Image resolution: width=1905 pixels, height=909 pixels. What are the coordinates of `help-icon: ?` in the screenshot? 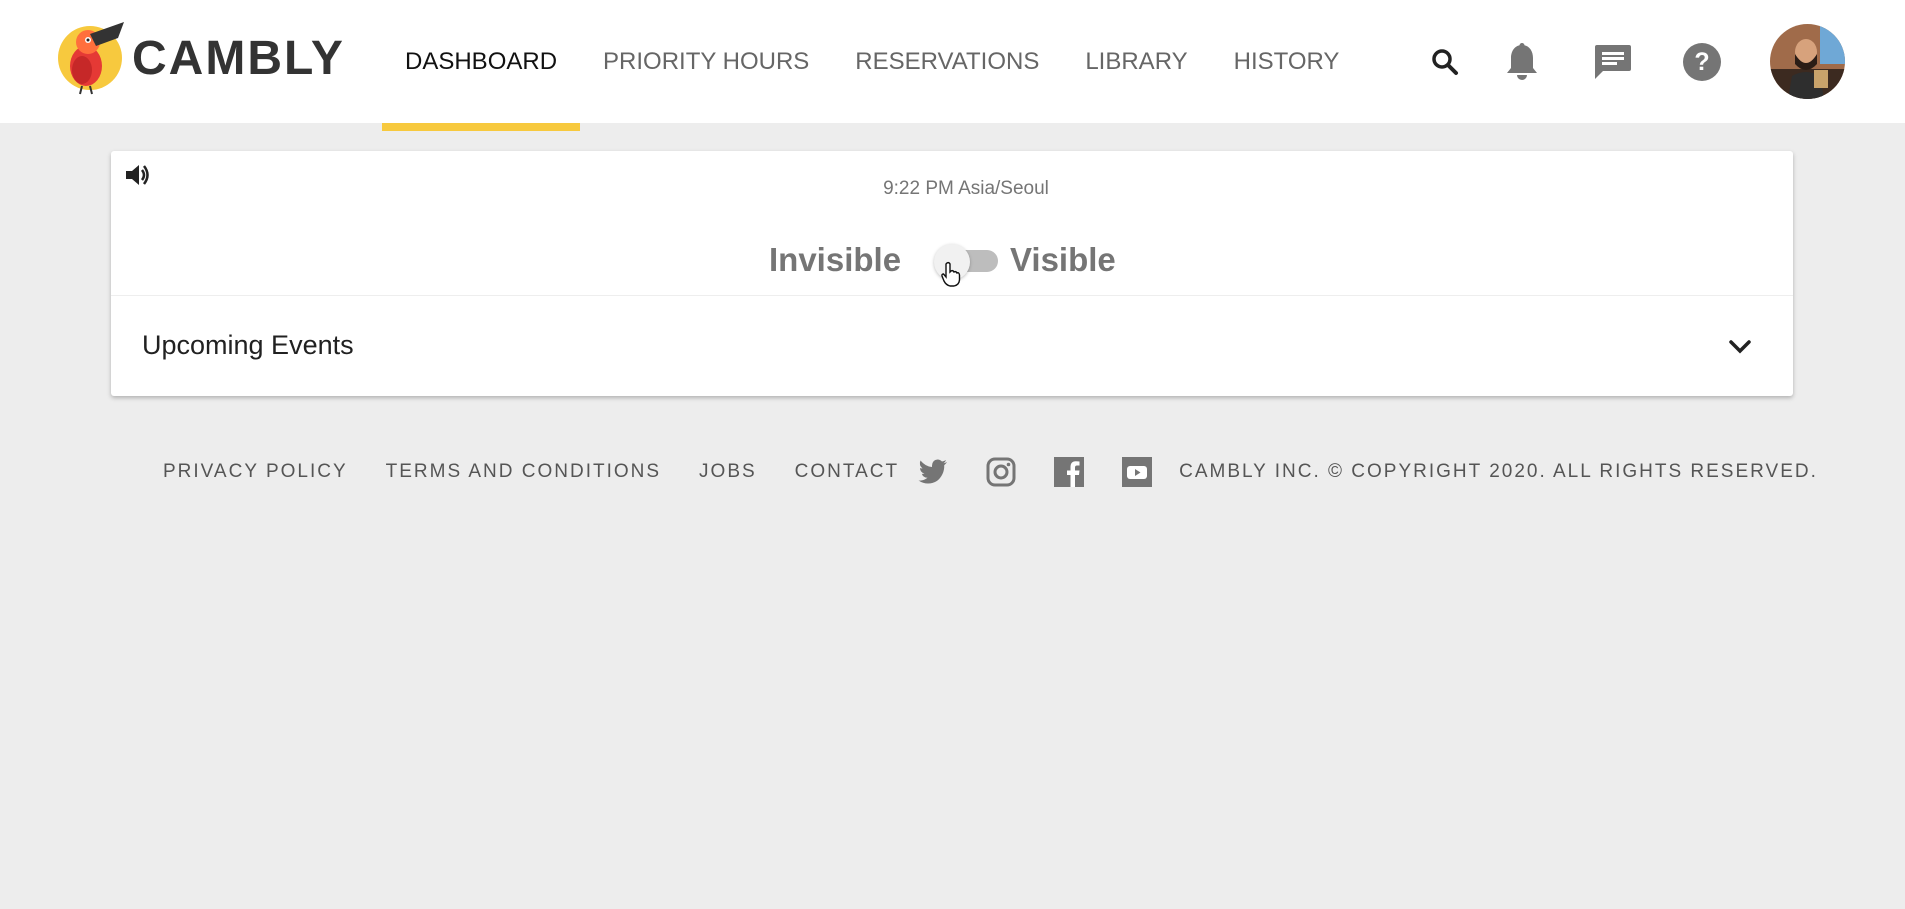 It's located at (1702, 61).